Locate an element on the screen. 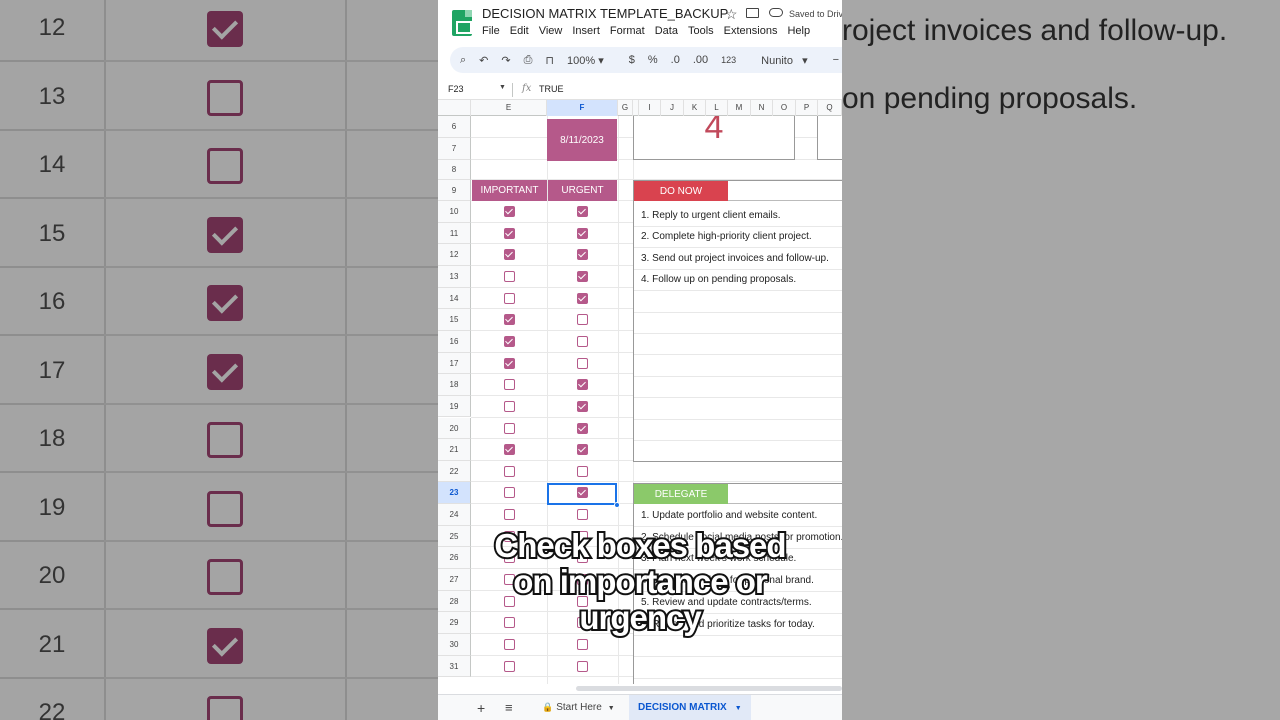  search-menus-icon: ⌕ is located at coordinates (463, 60).